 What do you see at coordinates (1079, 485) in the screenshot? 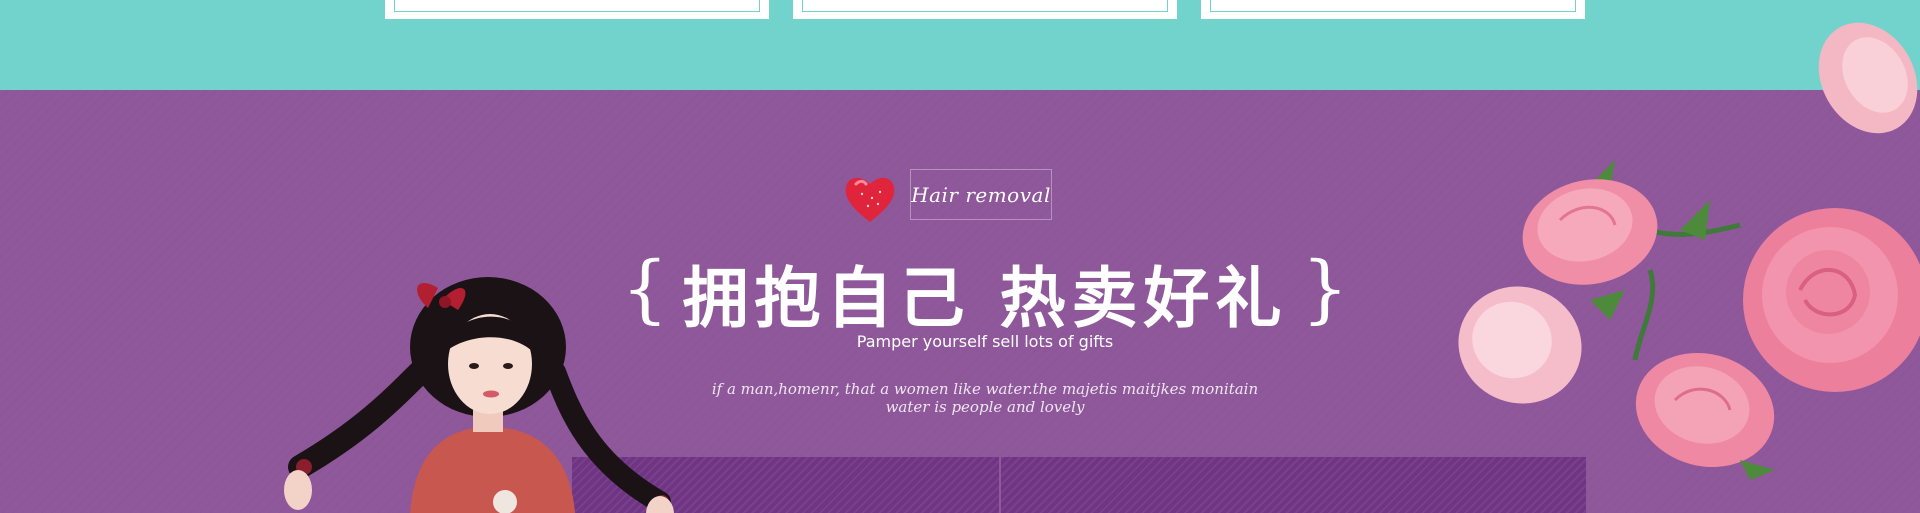
I see `bottom-content-panel` at bounding box center [1079, 485].